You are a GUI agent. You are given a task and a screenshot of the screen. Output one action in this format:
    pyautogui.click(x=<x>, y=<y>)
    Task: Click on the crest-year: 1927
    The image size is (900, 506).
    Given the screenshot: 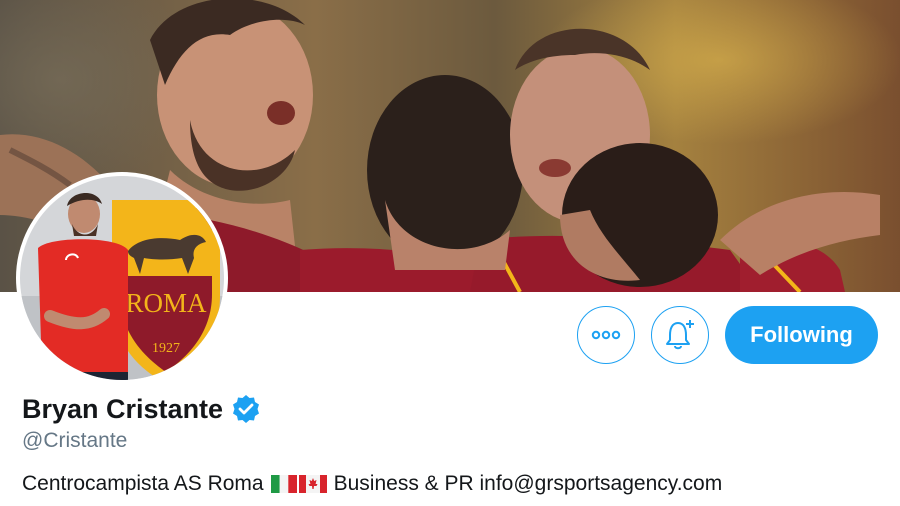 What is the action you would take?
    pyautogui.click(x=166, y=348)
    